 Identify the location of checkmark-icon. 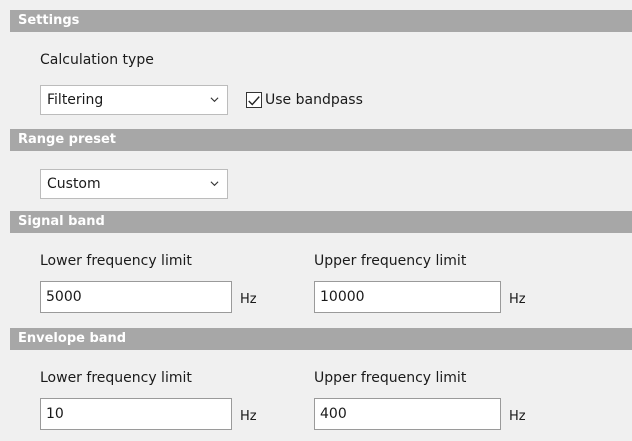
(254, 101).